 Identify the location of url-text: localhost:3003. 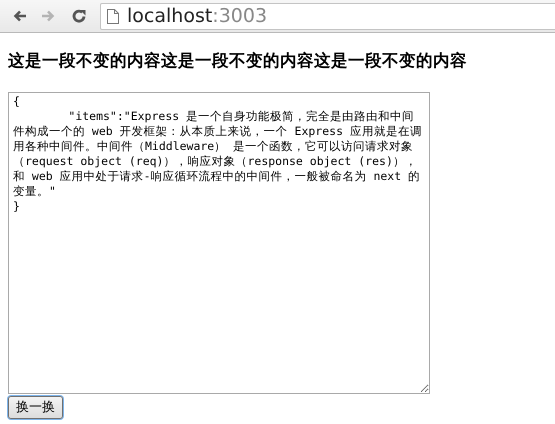
(197, 16).